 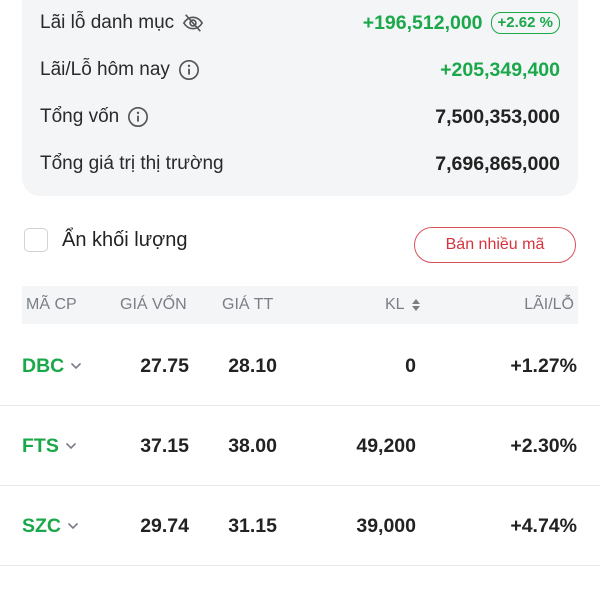 What do you see at coordinates (525, 23) in the screenshot?
I see `pnl-percent-badge: +2.62 %` at bounding box center [525, 23].